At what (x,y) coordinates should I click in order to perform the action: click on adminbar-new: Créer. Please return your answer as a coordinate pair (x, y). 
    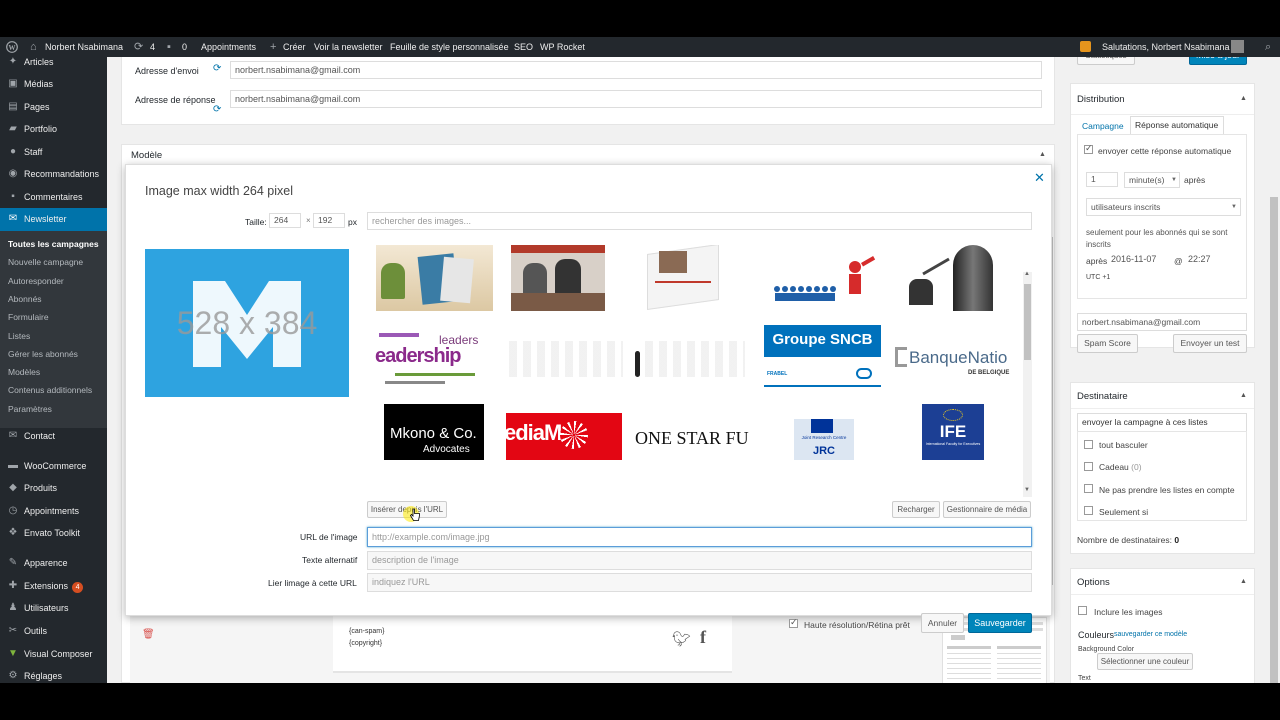
    Looking at the image, I should click on (294, 47).